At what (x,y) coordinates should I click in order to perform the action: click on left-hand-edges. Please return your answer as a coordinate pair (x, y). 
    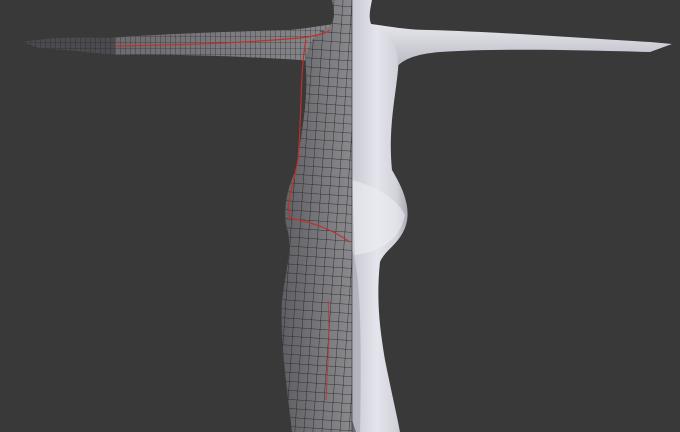
    Looking at the image, I should click on (68, 46).